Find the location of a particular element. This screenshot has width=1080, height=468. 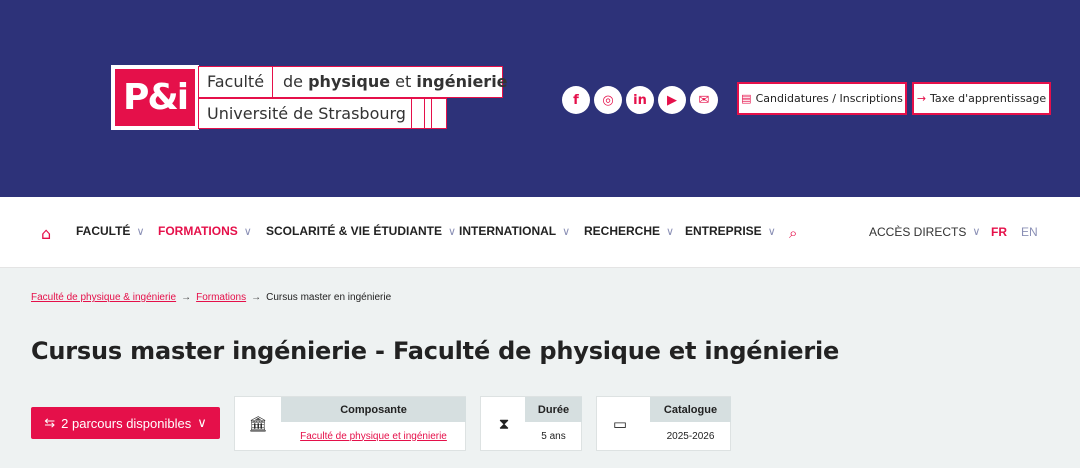

candidatures-button: ▤ Candidatures / Inscriptions is located at coordinates (822, 98).